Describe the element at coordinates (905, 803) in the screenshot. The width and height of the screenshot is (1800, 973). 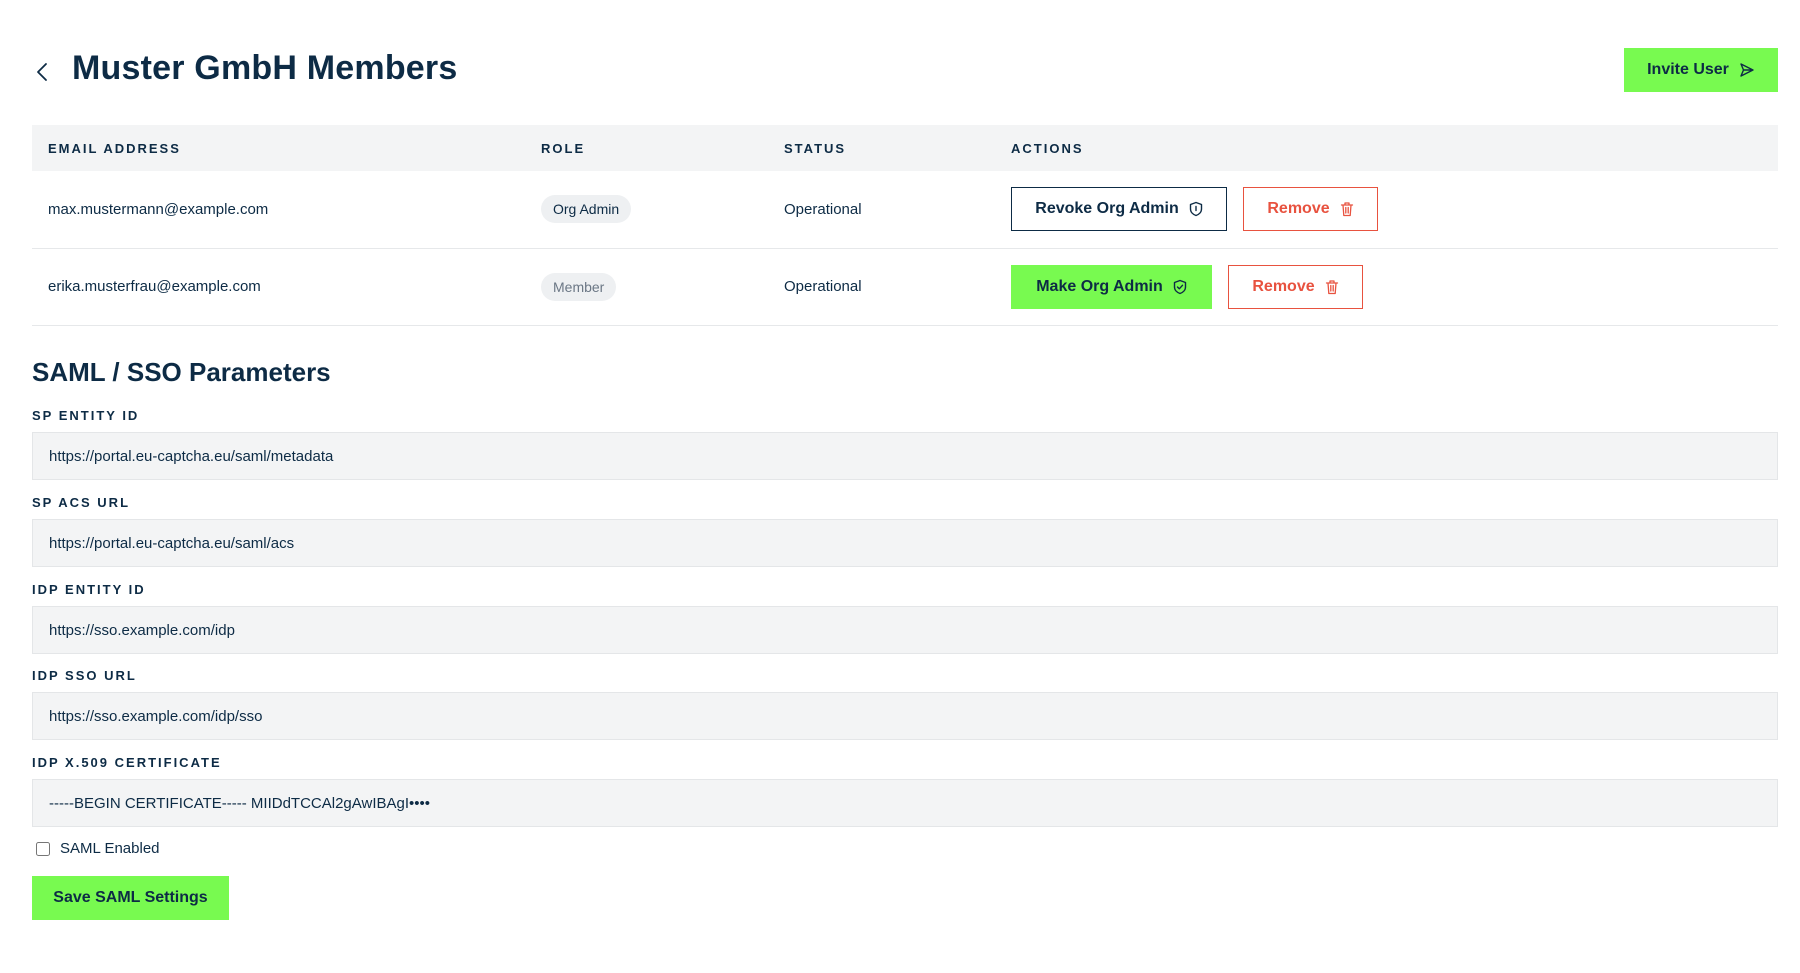
I see `idp-certificate-field` at that location.